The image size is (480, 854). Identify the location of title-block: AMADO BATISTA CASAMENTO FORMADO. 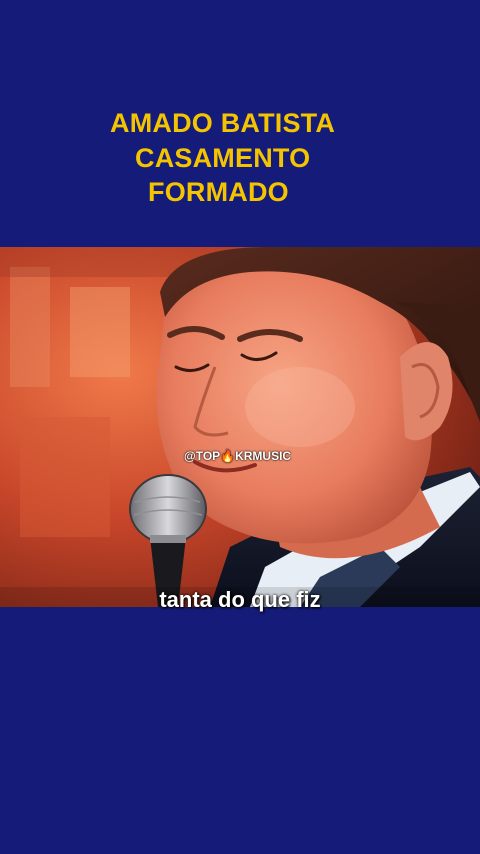
(240, 163).